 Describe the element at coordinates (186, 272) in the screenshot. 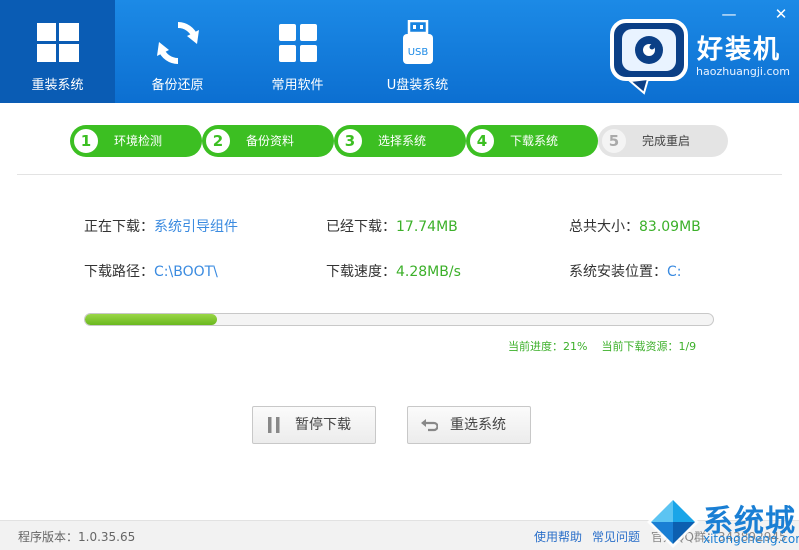

I see `download-path-value: C:\BOOT\` at that location.